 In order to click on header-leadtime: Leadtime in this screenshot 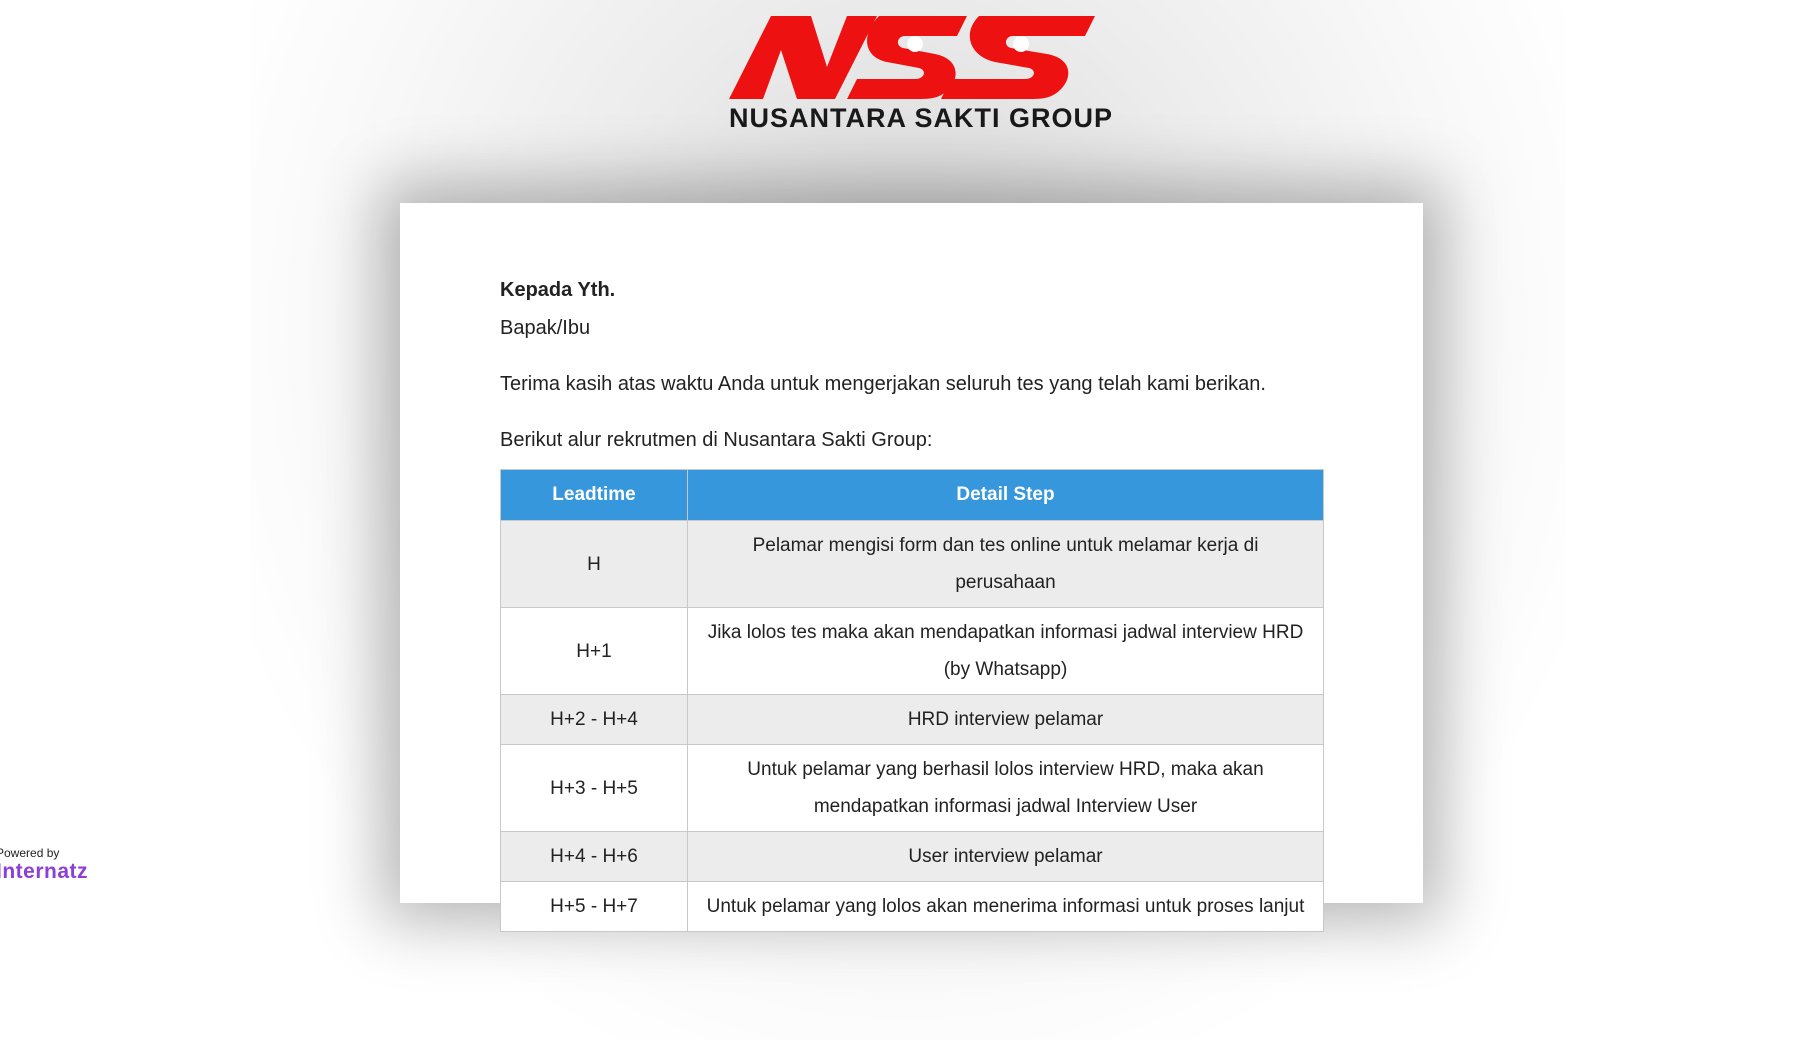, I will do `click(594, 495)`.